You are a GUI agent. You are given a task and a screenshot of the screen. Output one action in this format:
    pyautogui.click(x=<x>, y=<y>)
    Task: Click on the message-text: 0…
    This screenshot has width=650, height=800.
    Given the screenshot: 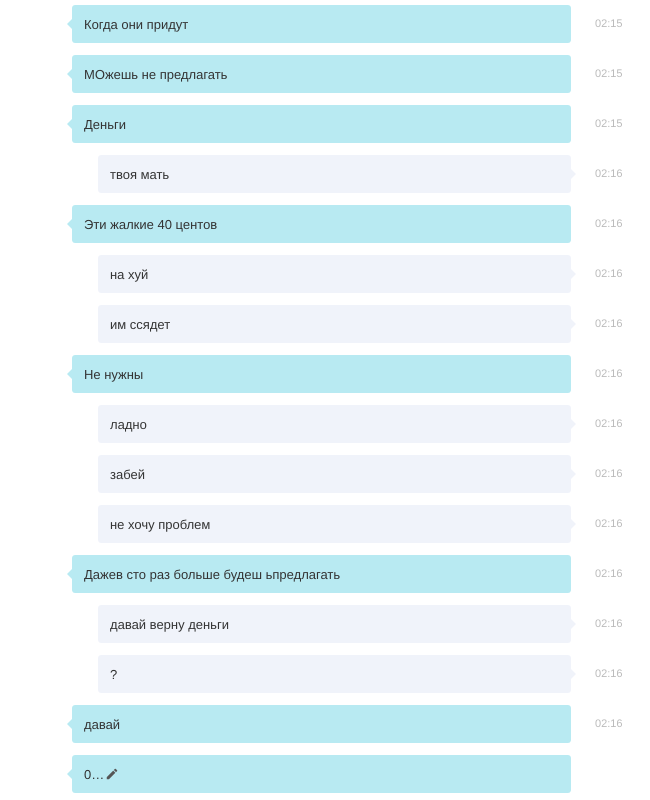 What is the action you would take?
    pyautogui.click(x=94, y=774)
    